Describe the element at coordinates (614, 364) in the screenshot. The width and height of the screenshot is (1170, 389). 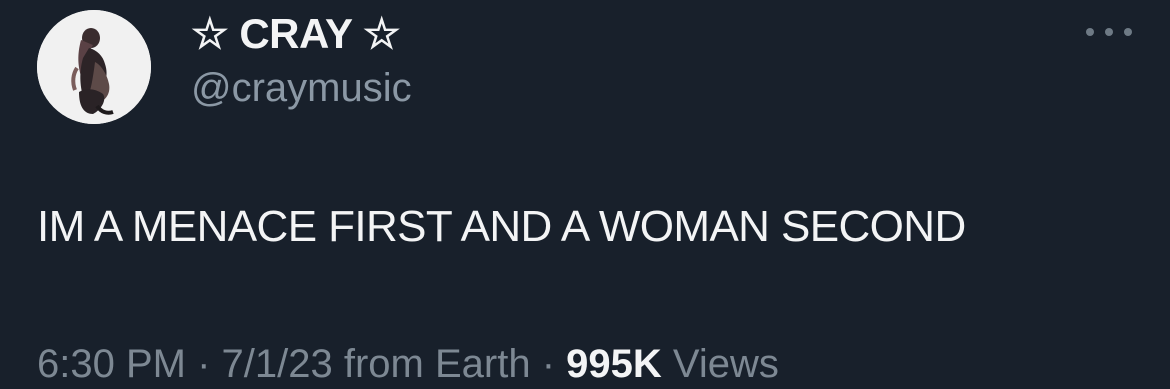
I see `views-count: 995K` at that location.